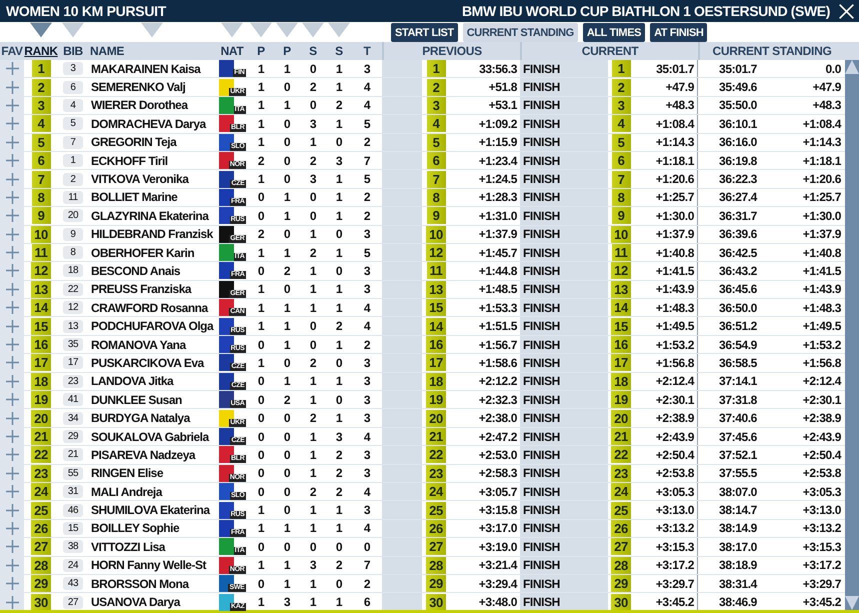  I want to click on column-header: T, so click(367, 51).